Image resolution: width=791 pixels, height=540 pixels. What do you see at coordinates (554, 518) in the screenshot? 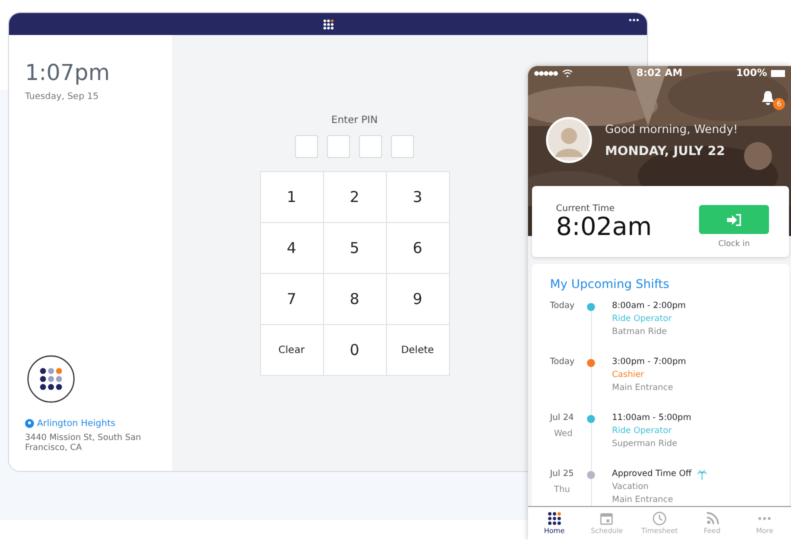
I see `grid-icon` at bounding box center [554, 518].